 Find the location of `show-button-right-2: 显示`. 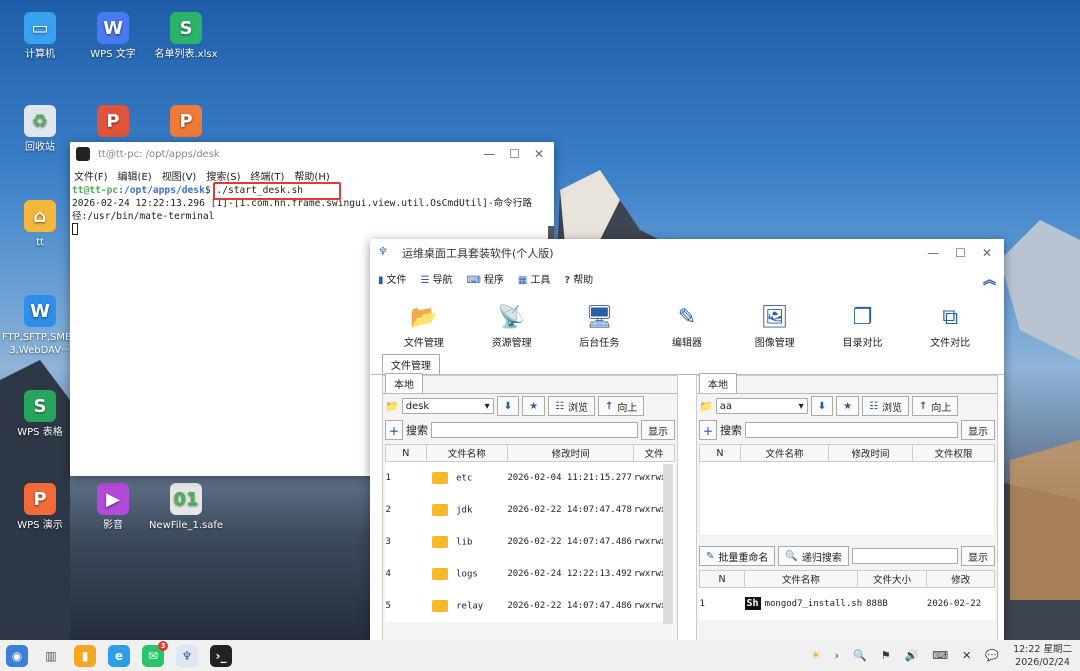

show-button-right-2: 显示 is located at coordinates (978, 556).